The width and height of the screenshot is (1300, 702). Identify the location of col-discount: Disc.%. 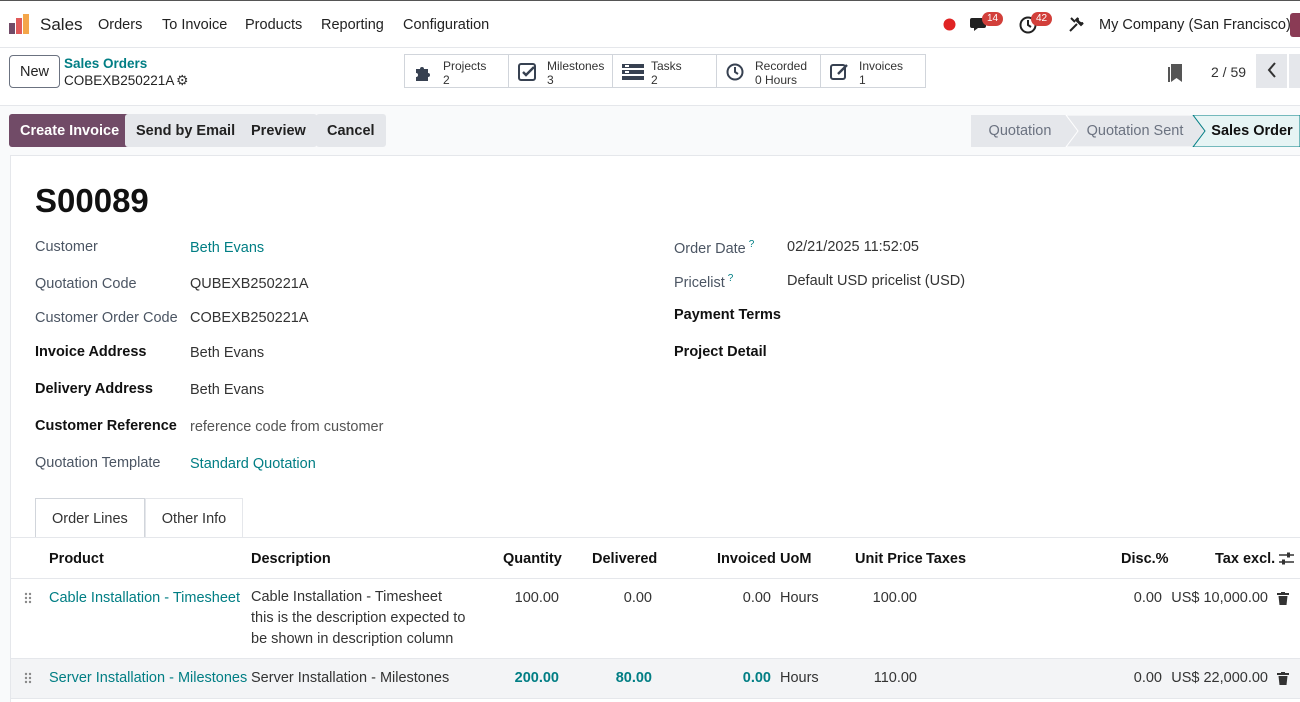
(1145, 559).